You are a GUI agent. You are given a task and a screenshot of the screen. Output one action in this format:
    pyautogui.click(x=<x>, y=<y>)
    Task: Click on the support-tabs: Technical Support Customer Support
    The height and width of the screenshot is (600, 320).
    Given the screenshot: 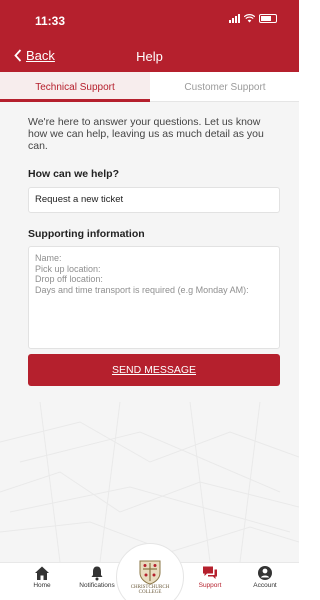 What is the action you would take?
    pyautogui.click(x=149, y=87)
    